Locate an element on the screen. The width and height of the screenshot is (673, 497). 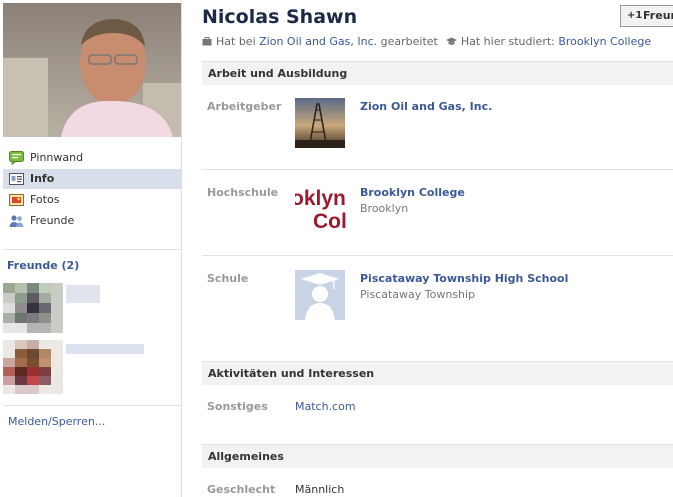
college-logo-line-2: Coll is located at coordinates (330, 221).